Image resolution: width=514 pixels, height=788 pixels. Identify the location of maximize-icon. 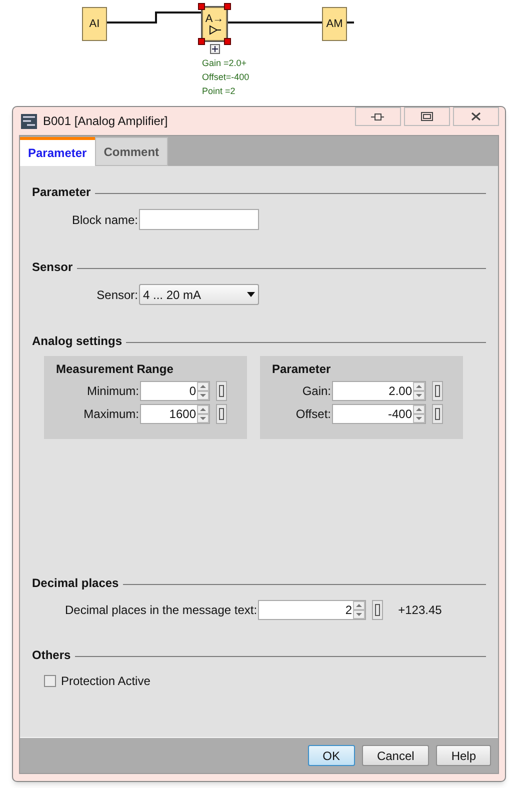
(427, 116).